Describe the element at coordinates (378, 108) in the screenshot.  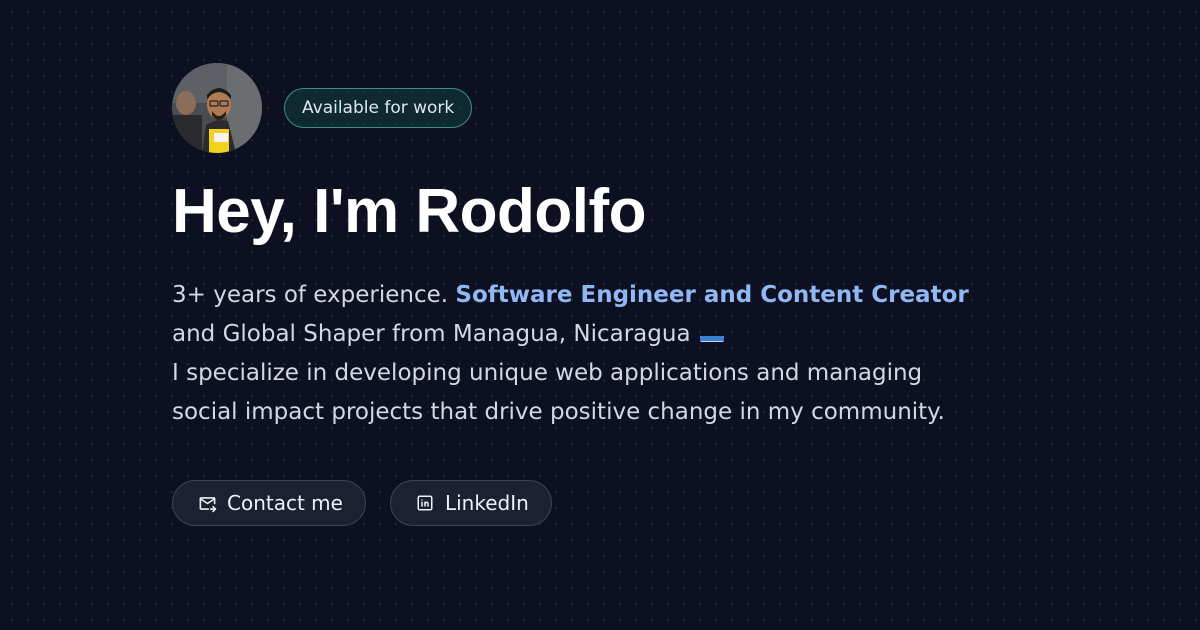
I see `availability-badge: Available for work` at that location.